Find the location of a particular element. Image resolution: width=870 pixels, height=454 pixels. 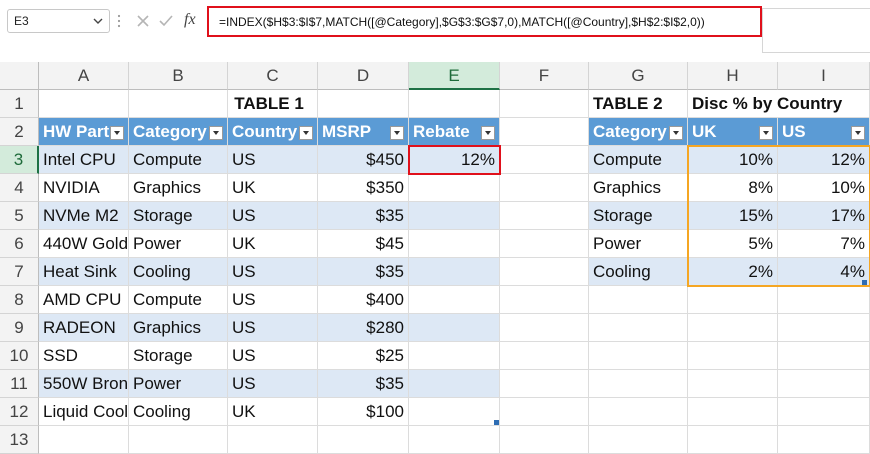

table2-cell: Cooling is located at coordinates (638, 272).